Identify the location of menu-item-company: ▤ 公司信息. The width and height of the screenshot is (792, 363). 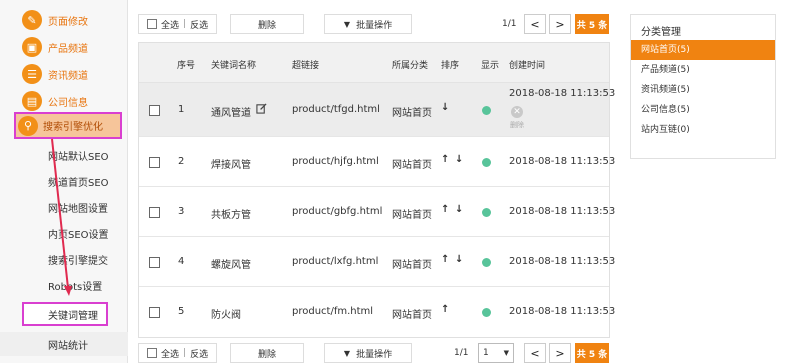
(64, 101).